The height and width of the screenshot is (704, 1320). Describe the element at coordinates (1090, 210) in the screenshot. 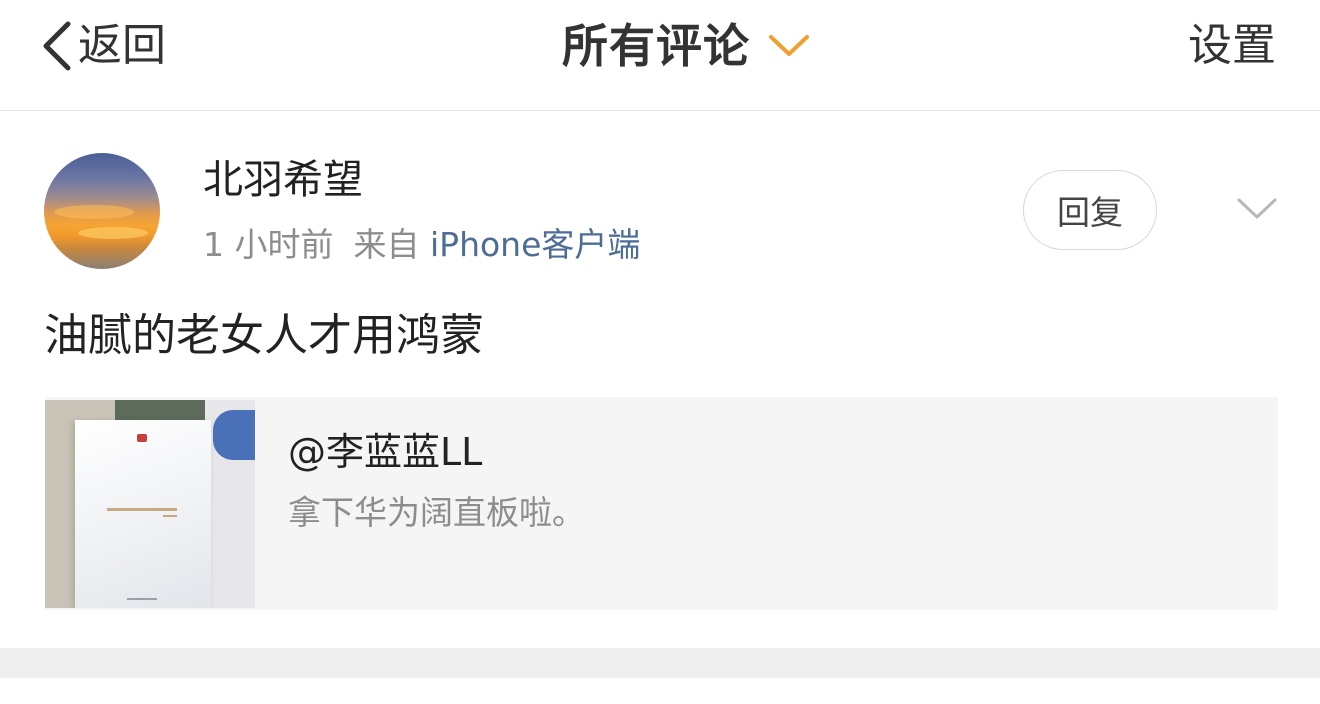

I see `reply-button: 回复` at that location.